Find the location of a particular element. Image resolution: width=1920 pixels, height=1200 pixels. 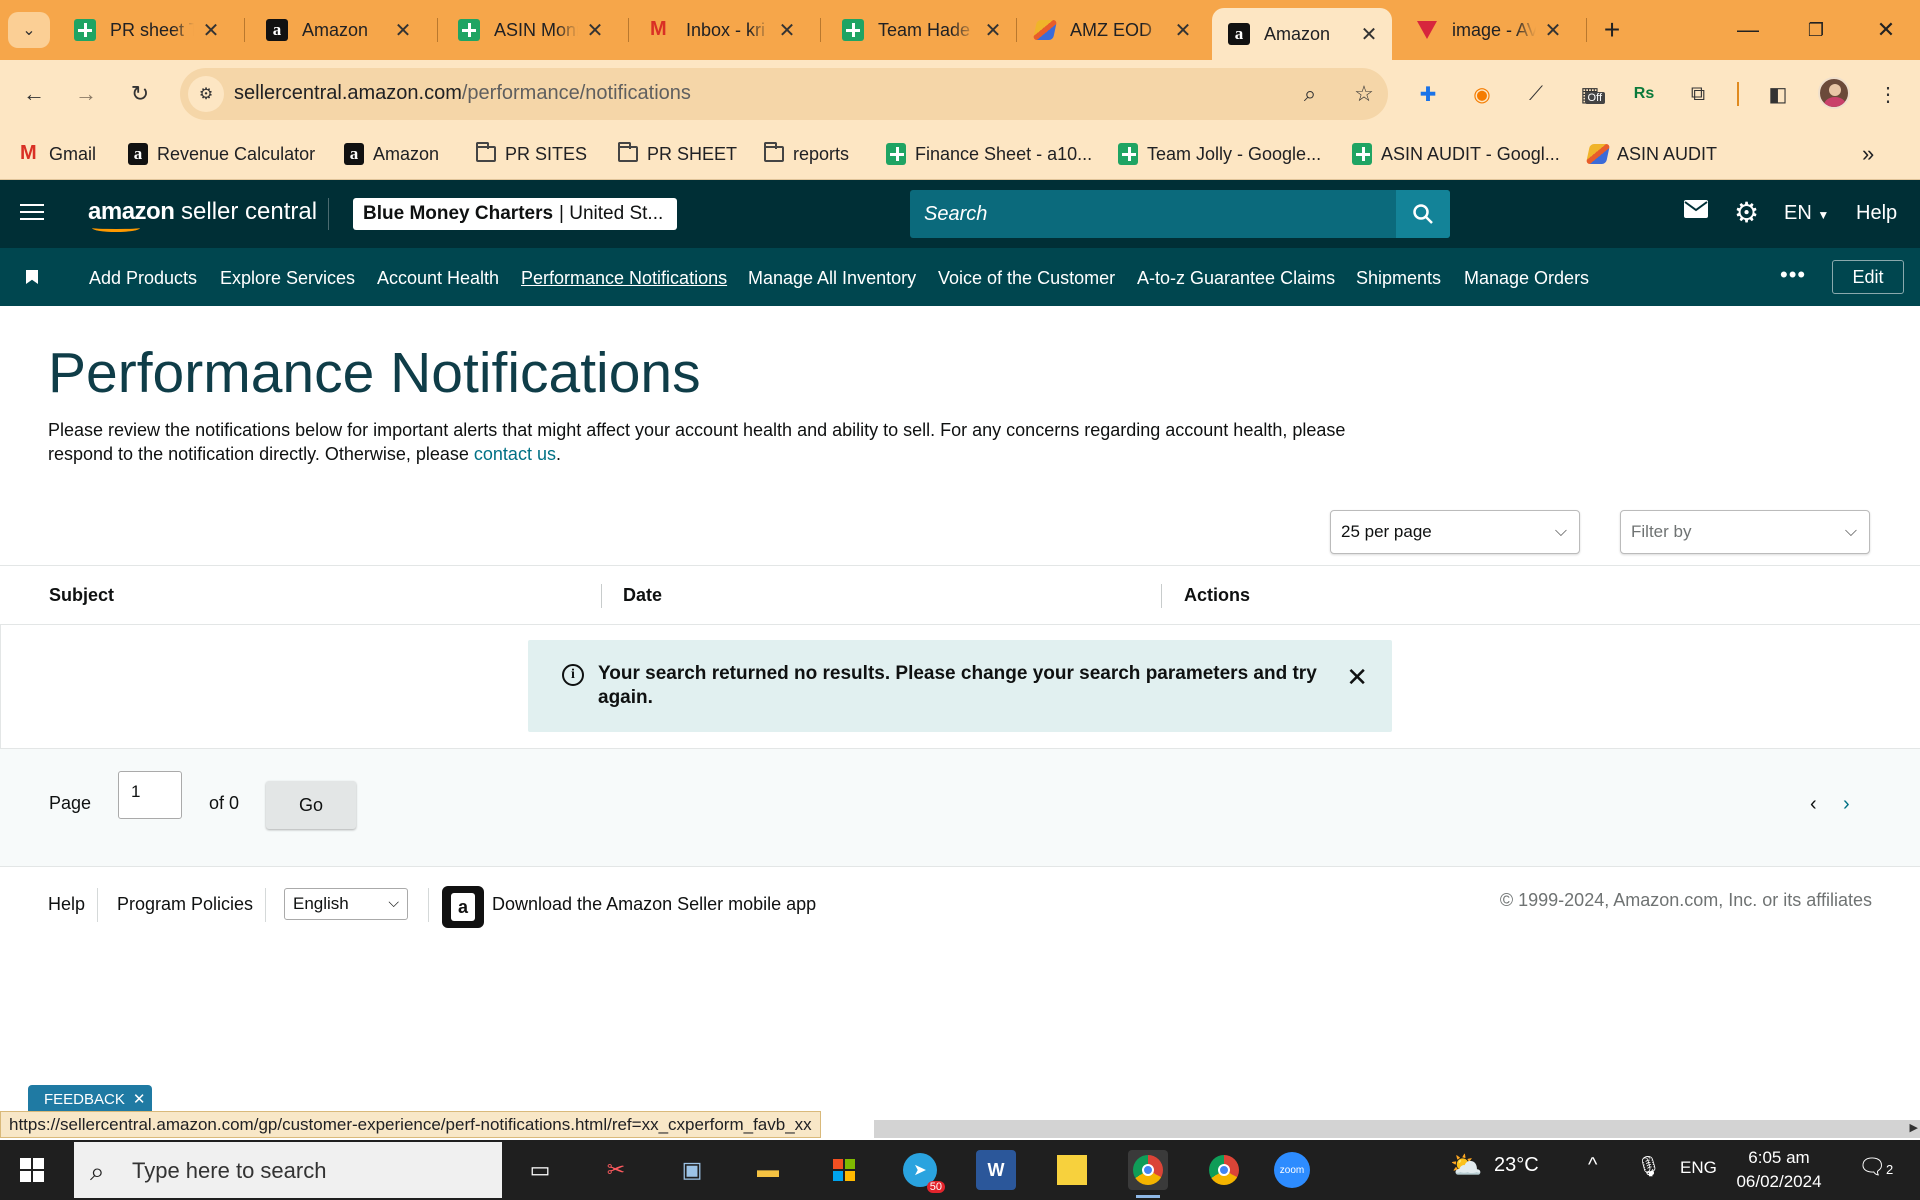

bookmark-folder: reports is located at coordinates (806, 154).